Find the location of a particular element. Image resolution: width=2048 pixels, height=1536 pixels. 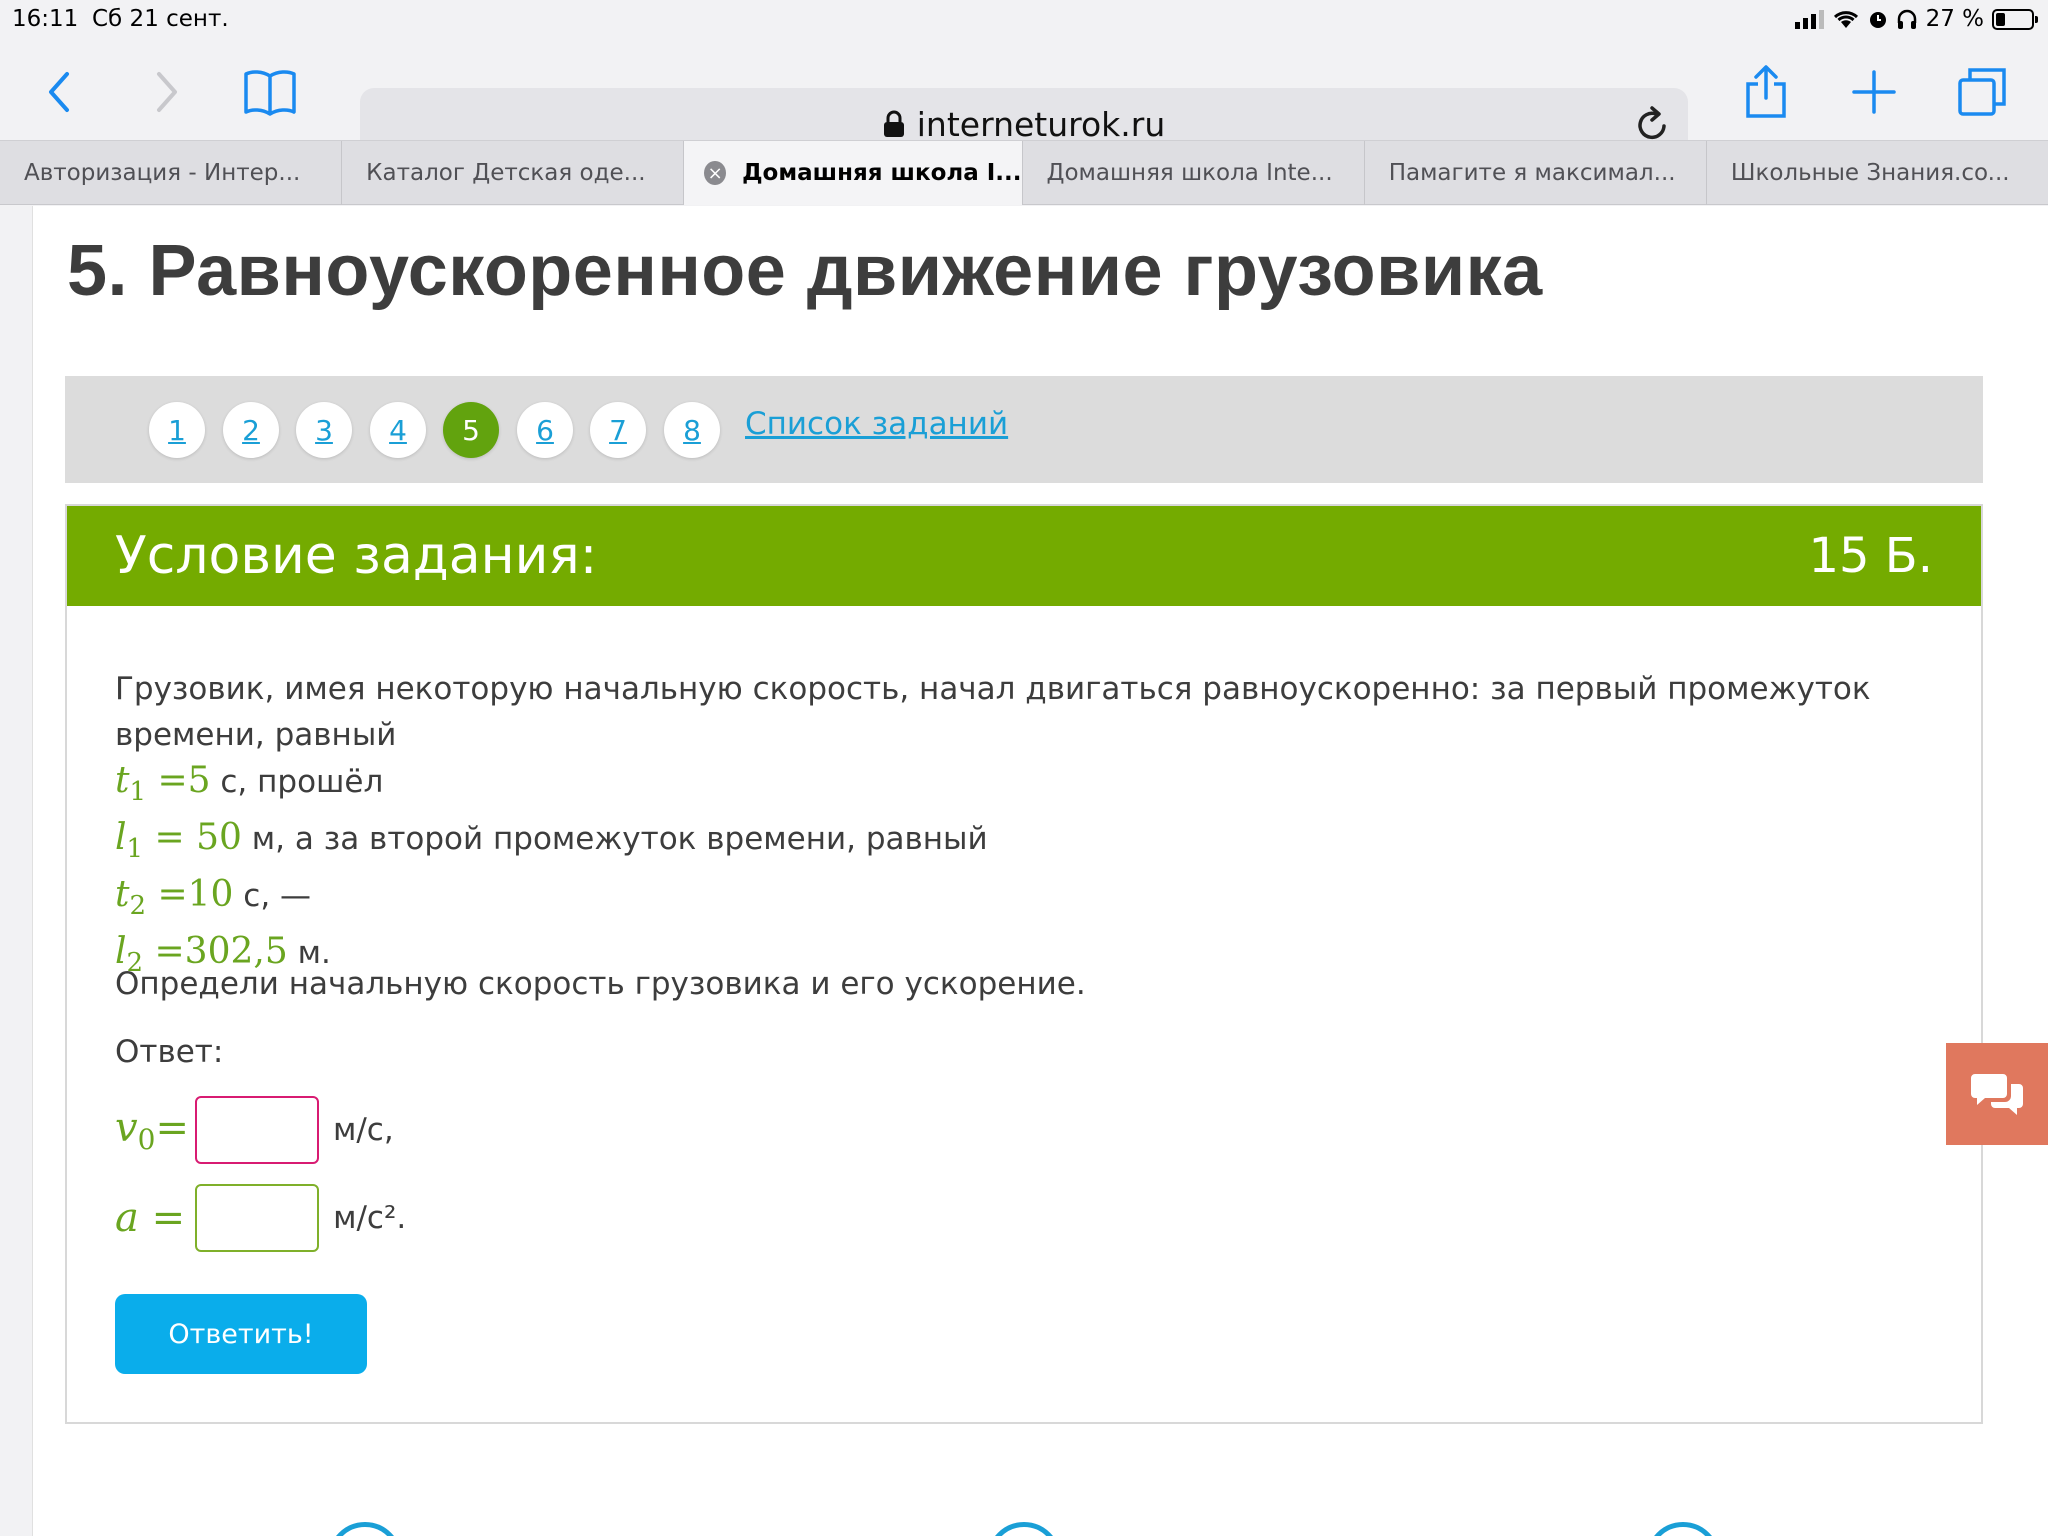

lock-icon is located at coordinates (893, 123).